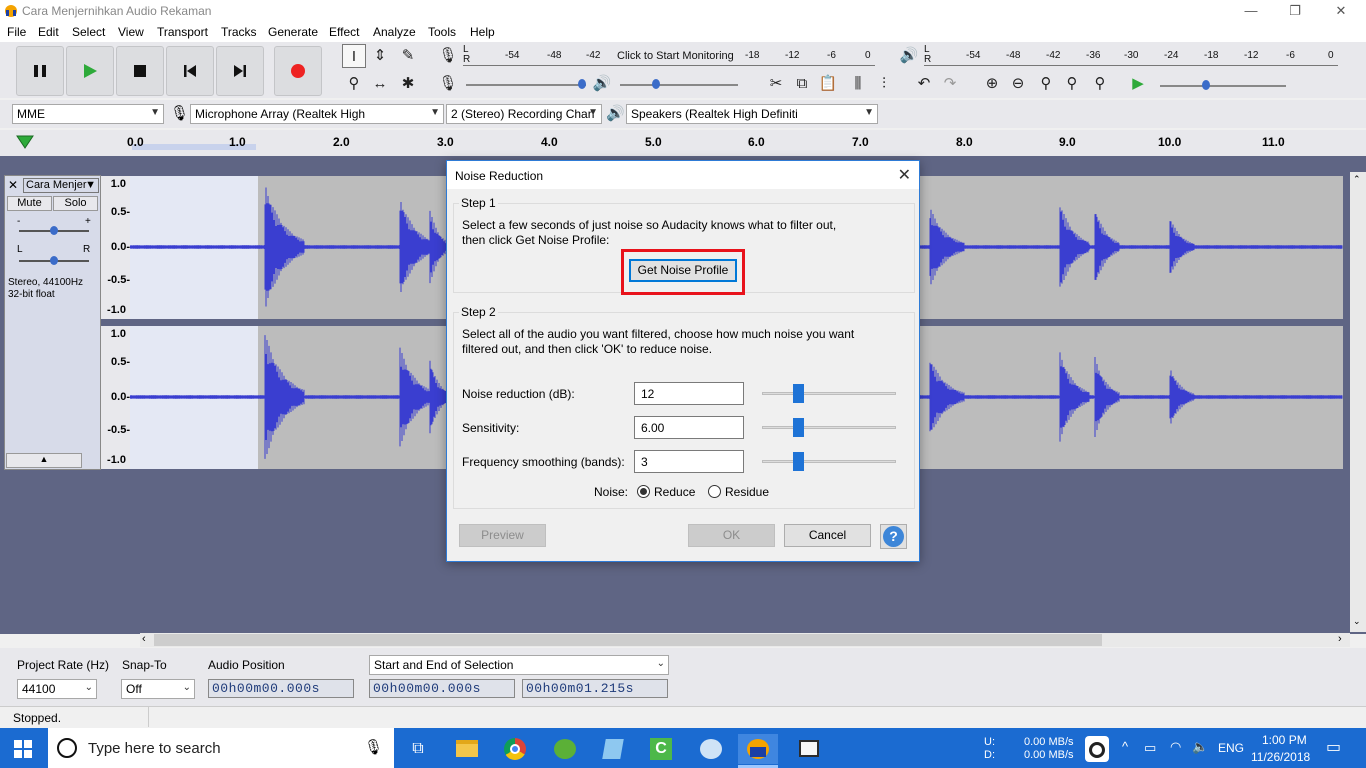 This screenshot has height=768, width=1366. What do you see at coordinates (524, 114) in the screenshot?
I see `recording-channels-select: 2 (Stereo) Recording Chan ▼` at bounding box center [524, 114].